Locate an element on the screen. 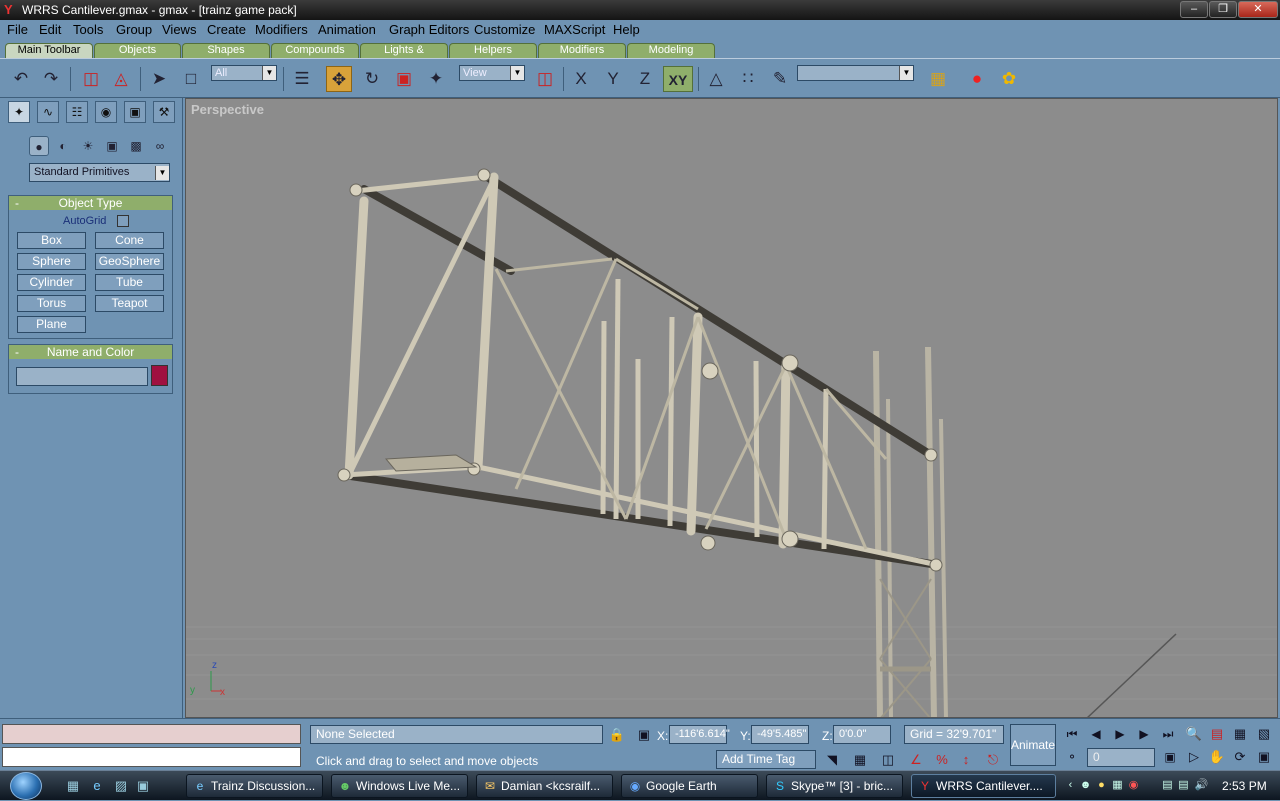 The width and height of the screenshot is (1280, 801). cameras-icon: ▣ is located at coordinates (112, 146).